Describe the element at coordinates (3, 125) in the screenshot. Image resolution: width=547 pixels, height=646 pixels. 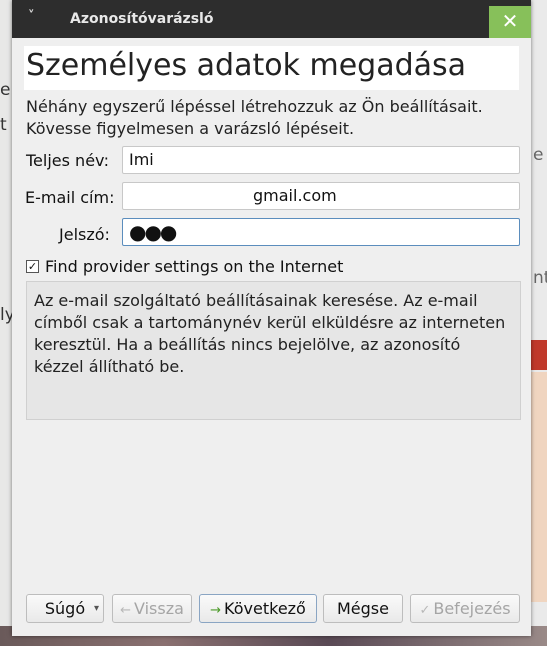
I see `background-text-fragment: t` at that location.